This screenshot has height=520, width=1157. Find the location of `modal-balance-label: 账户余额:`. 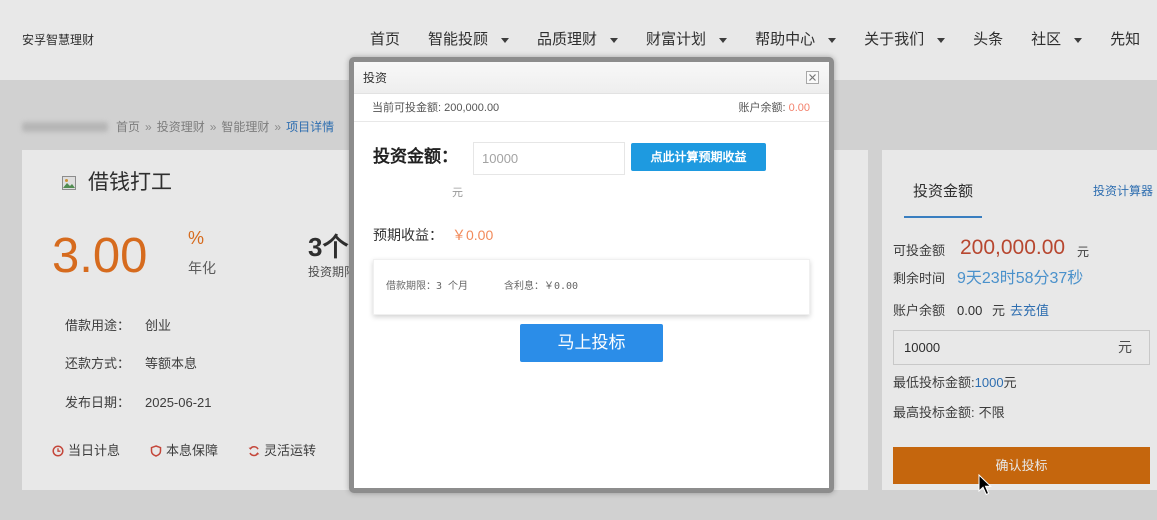

modal-balance-label: 账户余额: is located at coordinates (762, 108).